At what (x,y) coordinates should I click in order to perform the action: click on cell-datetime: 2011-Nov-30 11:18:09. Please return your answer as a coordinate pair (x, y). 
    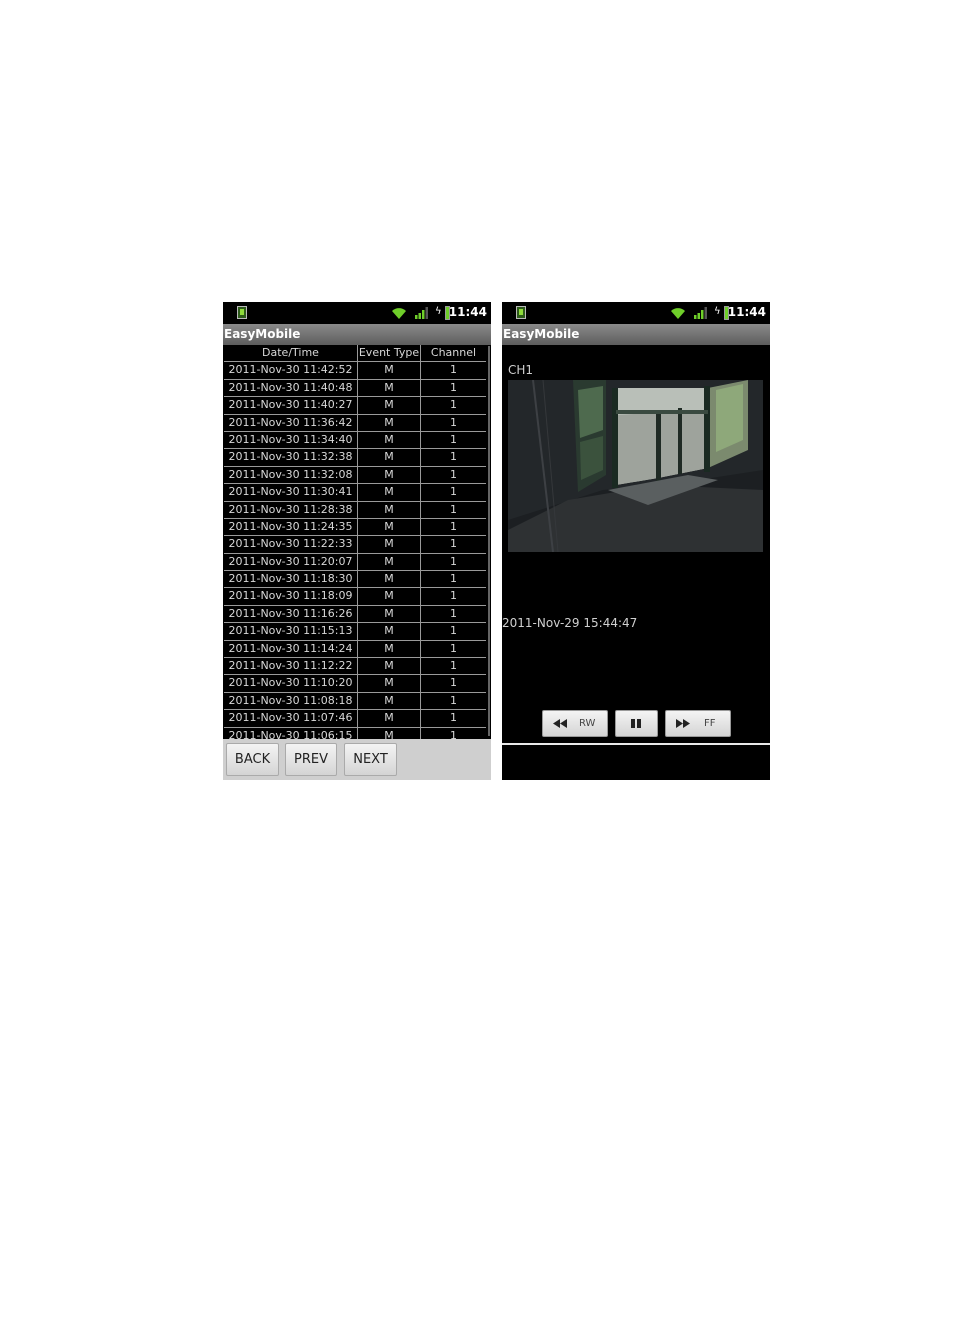
    Looking at the image, I should click on (291, 596).